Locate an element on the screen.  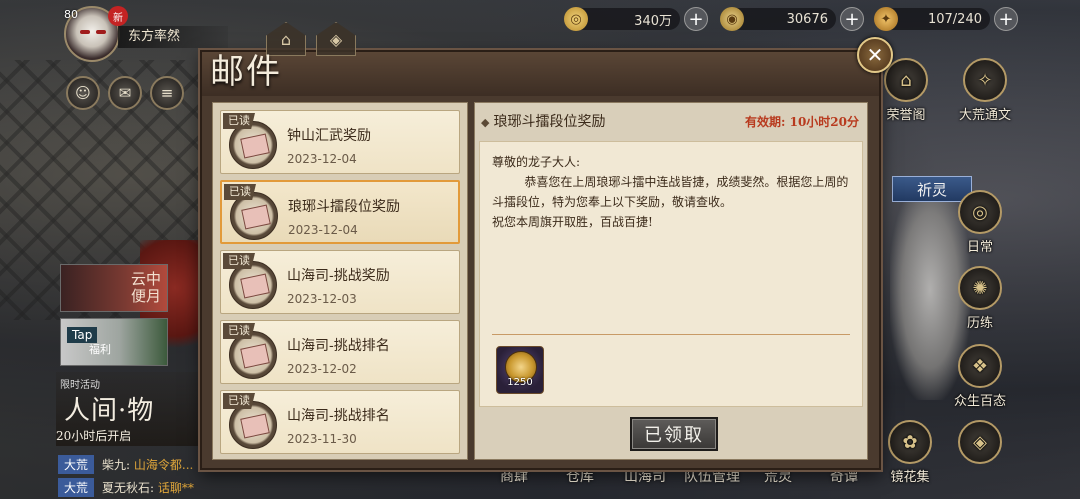
daily-button: ◎ 日常 is located at coordinates (980, 222).